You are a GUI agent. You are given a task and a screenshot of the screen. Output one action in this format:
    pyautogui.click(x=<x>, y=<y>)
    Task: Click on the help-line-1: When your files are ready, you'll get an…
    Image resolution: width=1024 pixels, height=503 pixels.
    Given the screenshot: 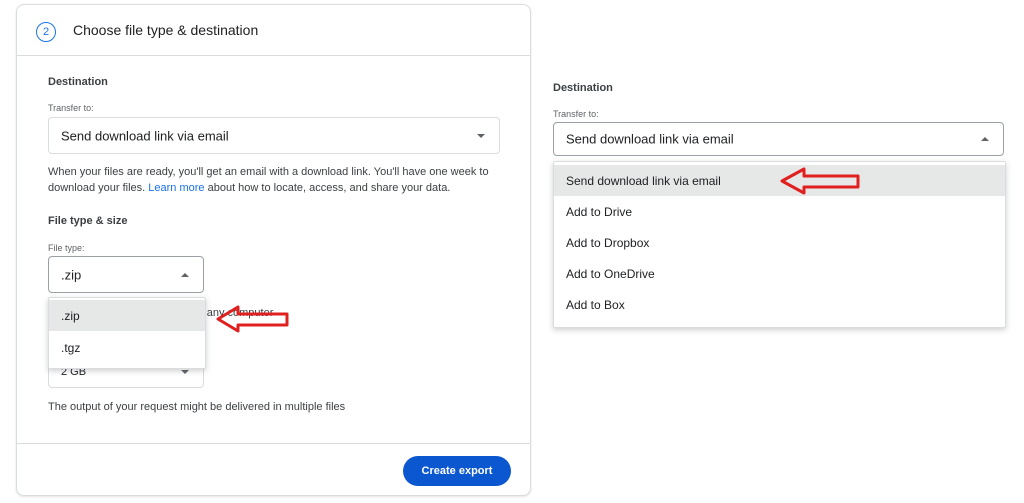 What is the action you would take?
    pyautogui.click(x=268, y=172)
    